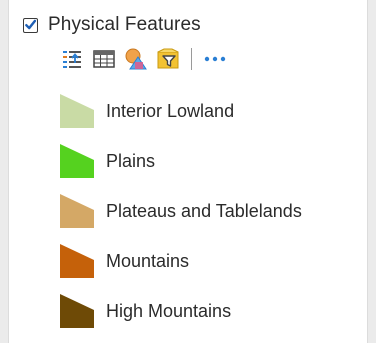  I want to click on more-options-icon, so click(215, 59).